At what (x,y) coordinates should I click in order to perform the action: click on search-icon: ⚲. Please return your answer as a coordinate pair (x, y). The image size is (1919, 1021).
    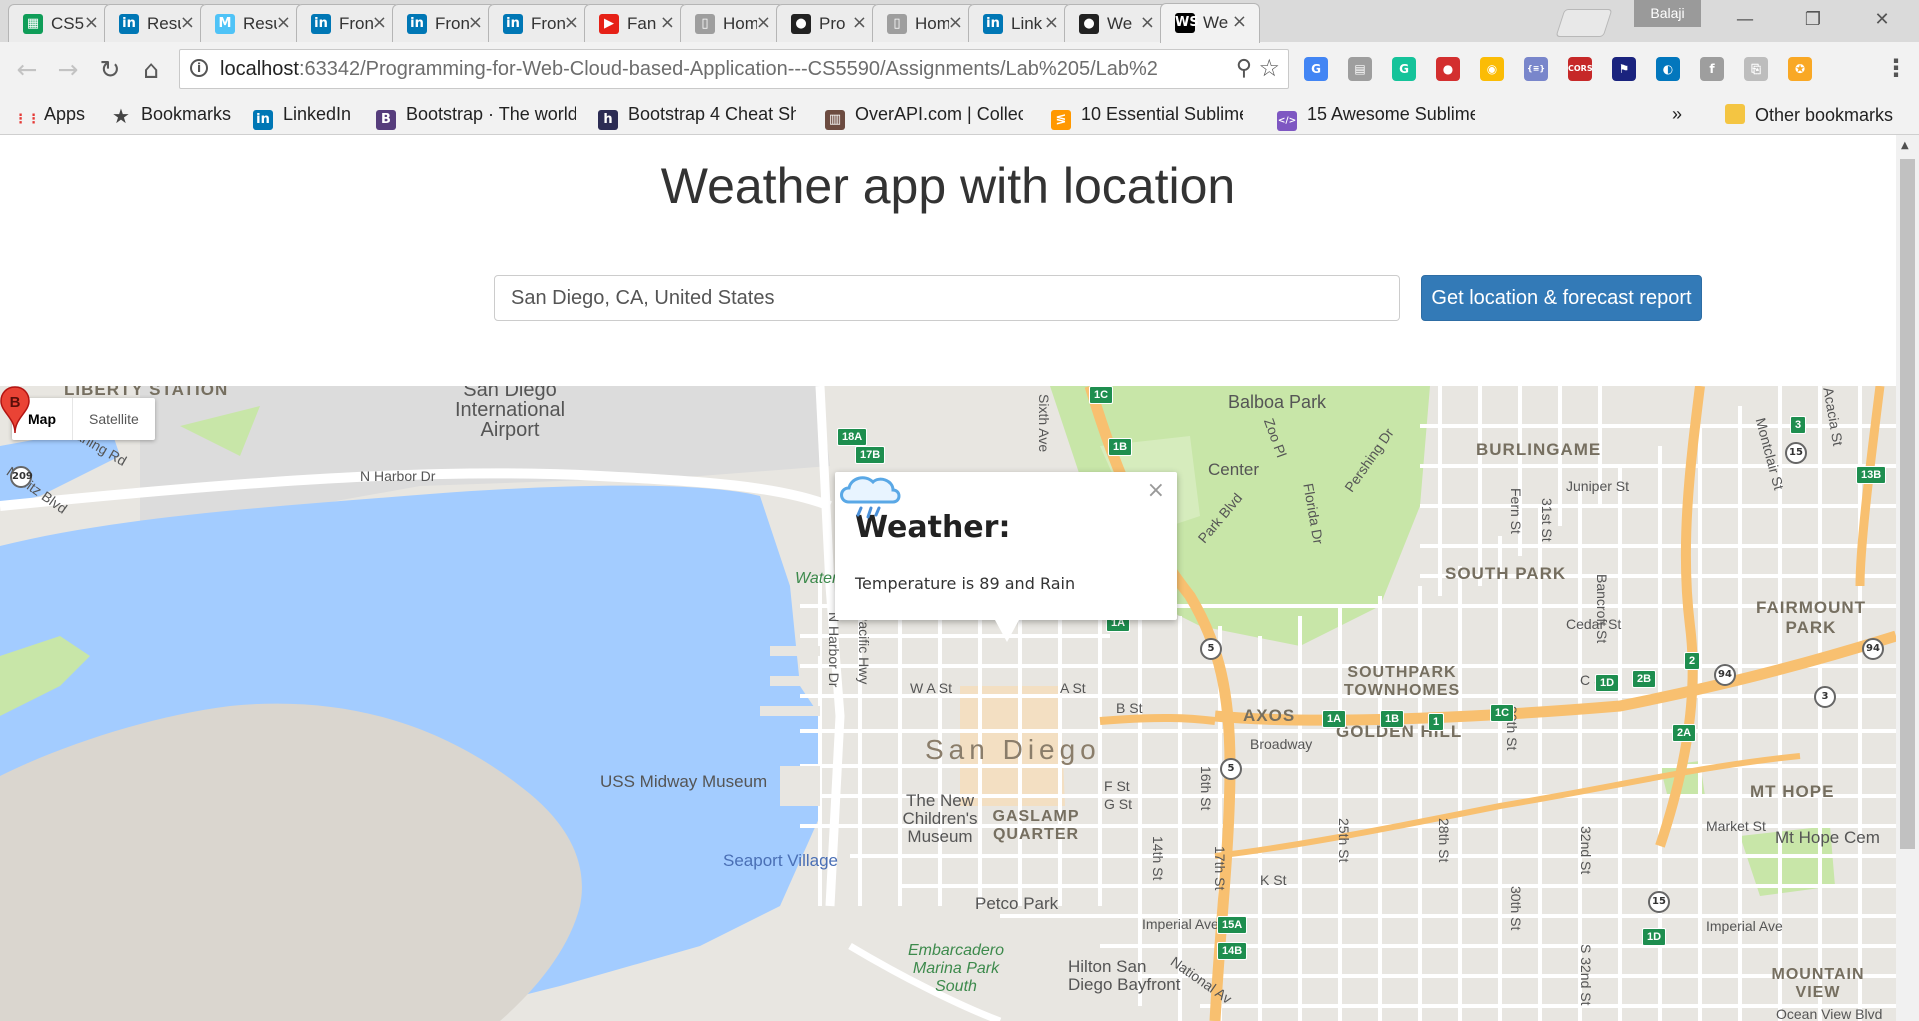
    Looking at the image, I should click on (1244, 68).